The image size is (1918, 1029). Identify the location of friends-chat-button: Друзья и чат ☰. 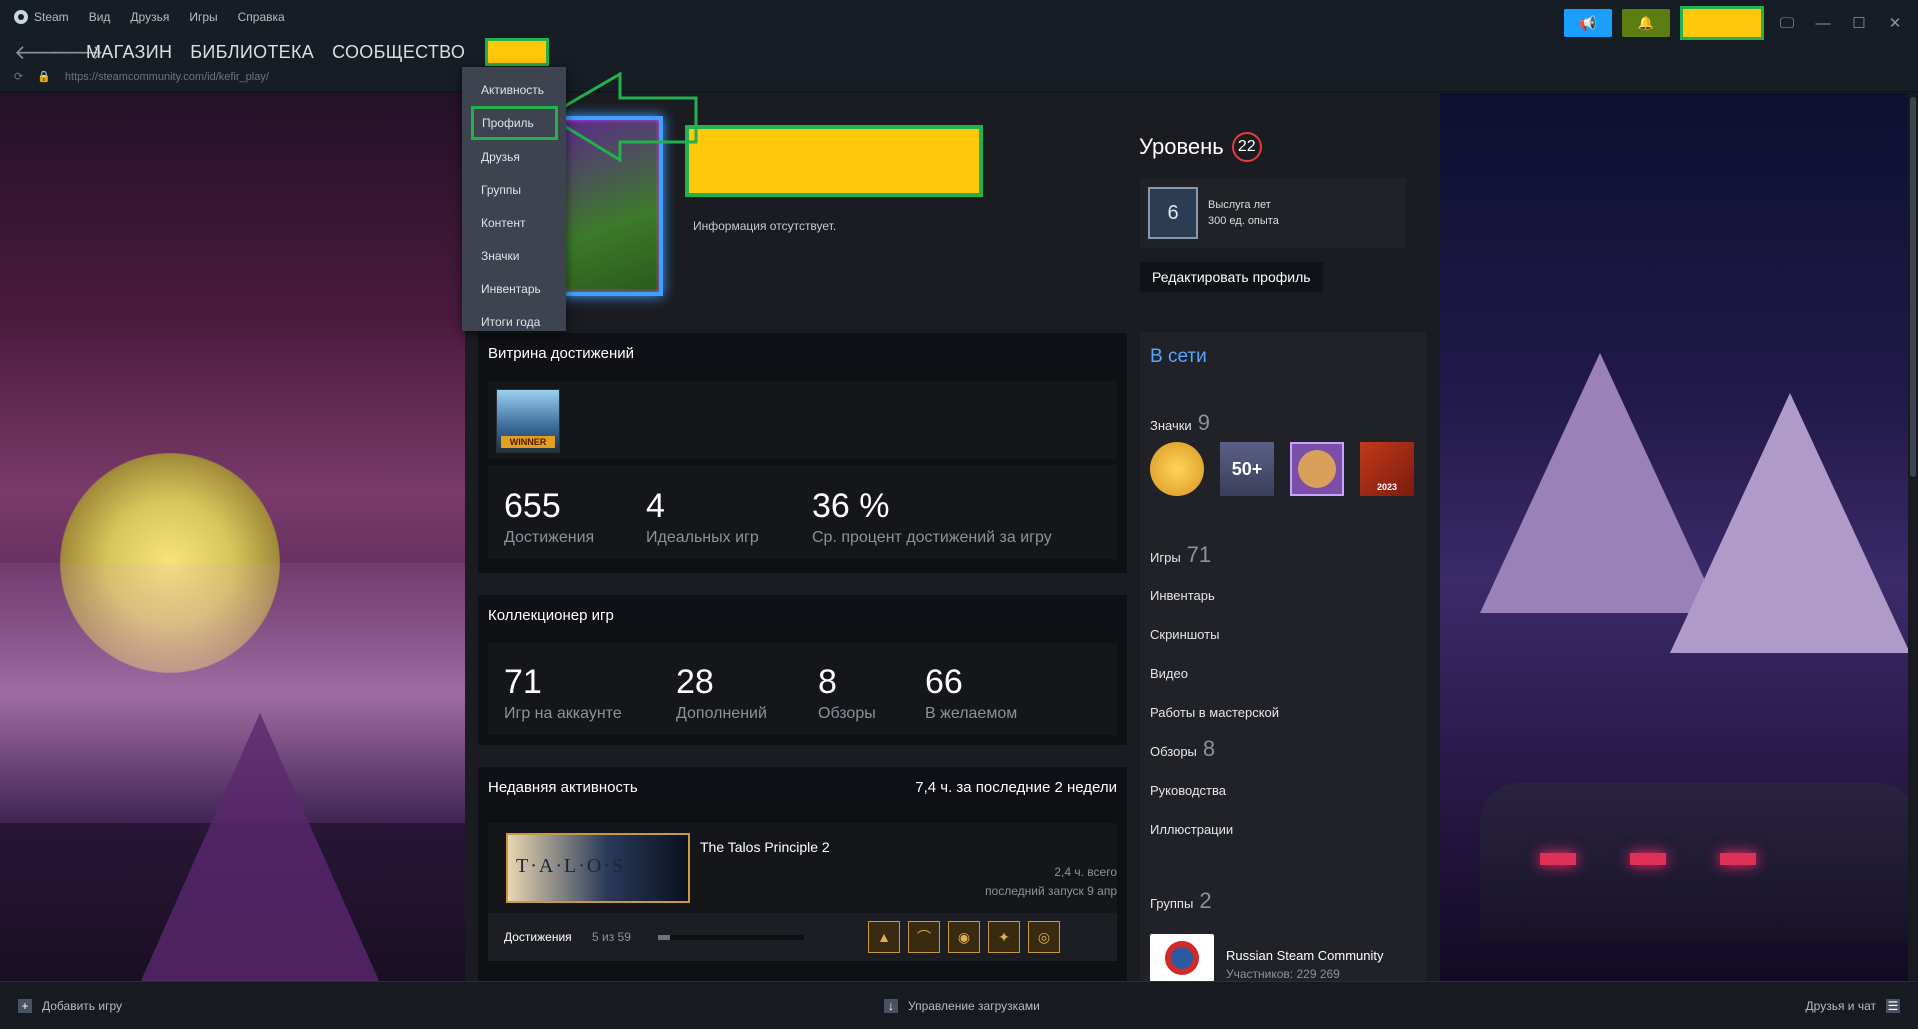
(1853, 1006).